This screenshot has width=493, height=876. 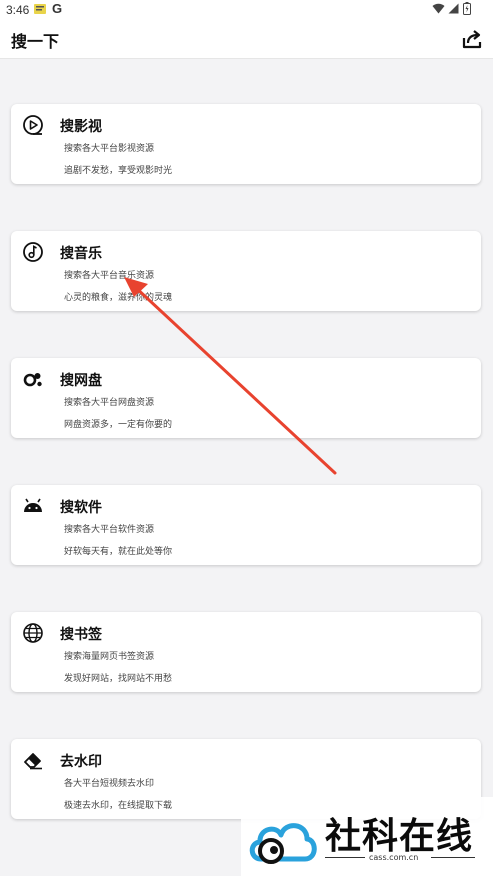 I want to click on card-subtitle: 网盘资源多，一定有你要的, so click(x=118, y=425).